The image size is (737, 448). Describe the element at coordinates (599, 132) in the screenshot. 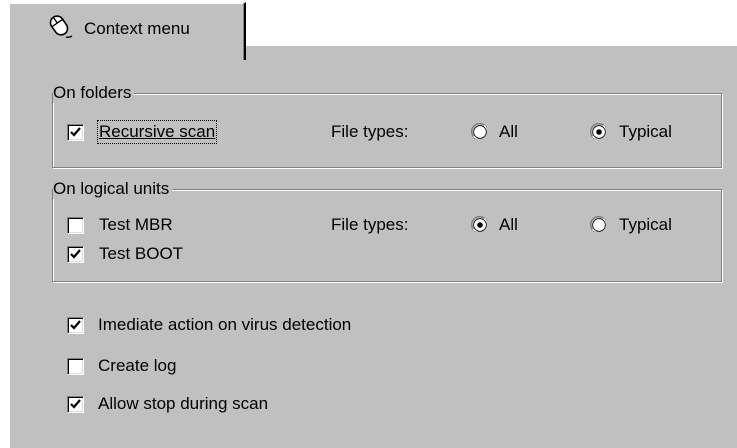

I see `folders-typical-radio` at that location.